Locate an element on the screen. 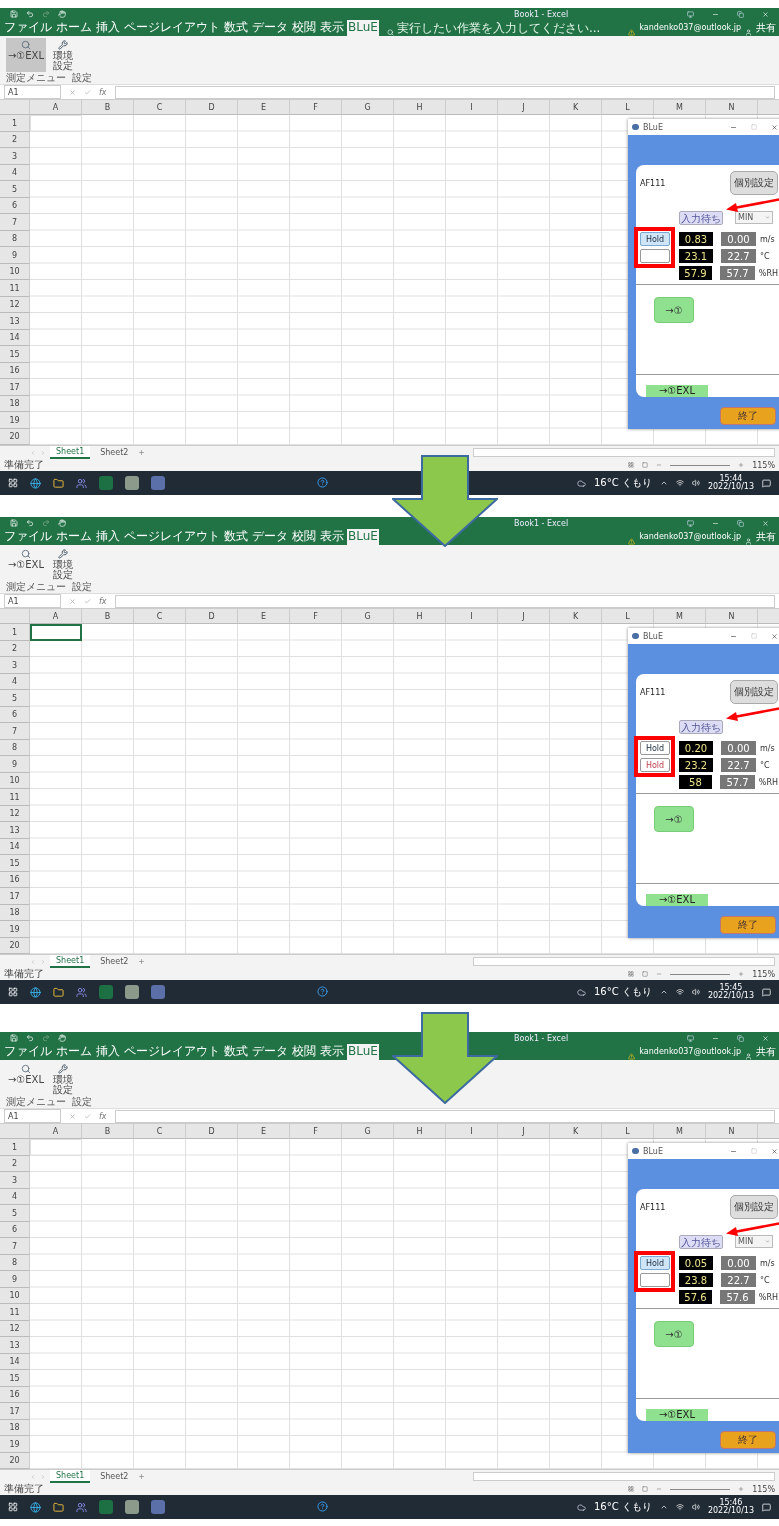  row-header: 5 is located at coordinates (15, 189).